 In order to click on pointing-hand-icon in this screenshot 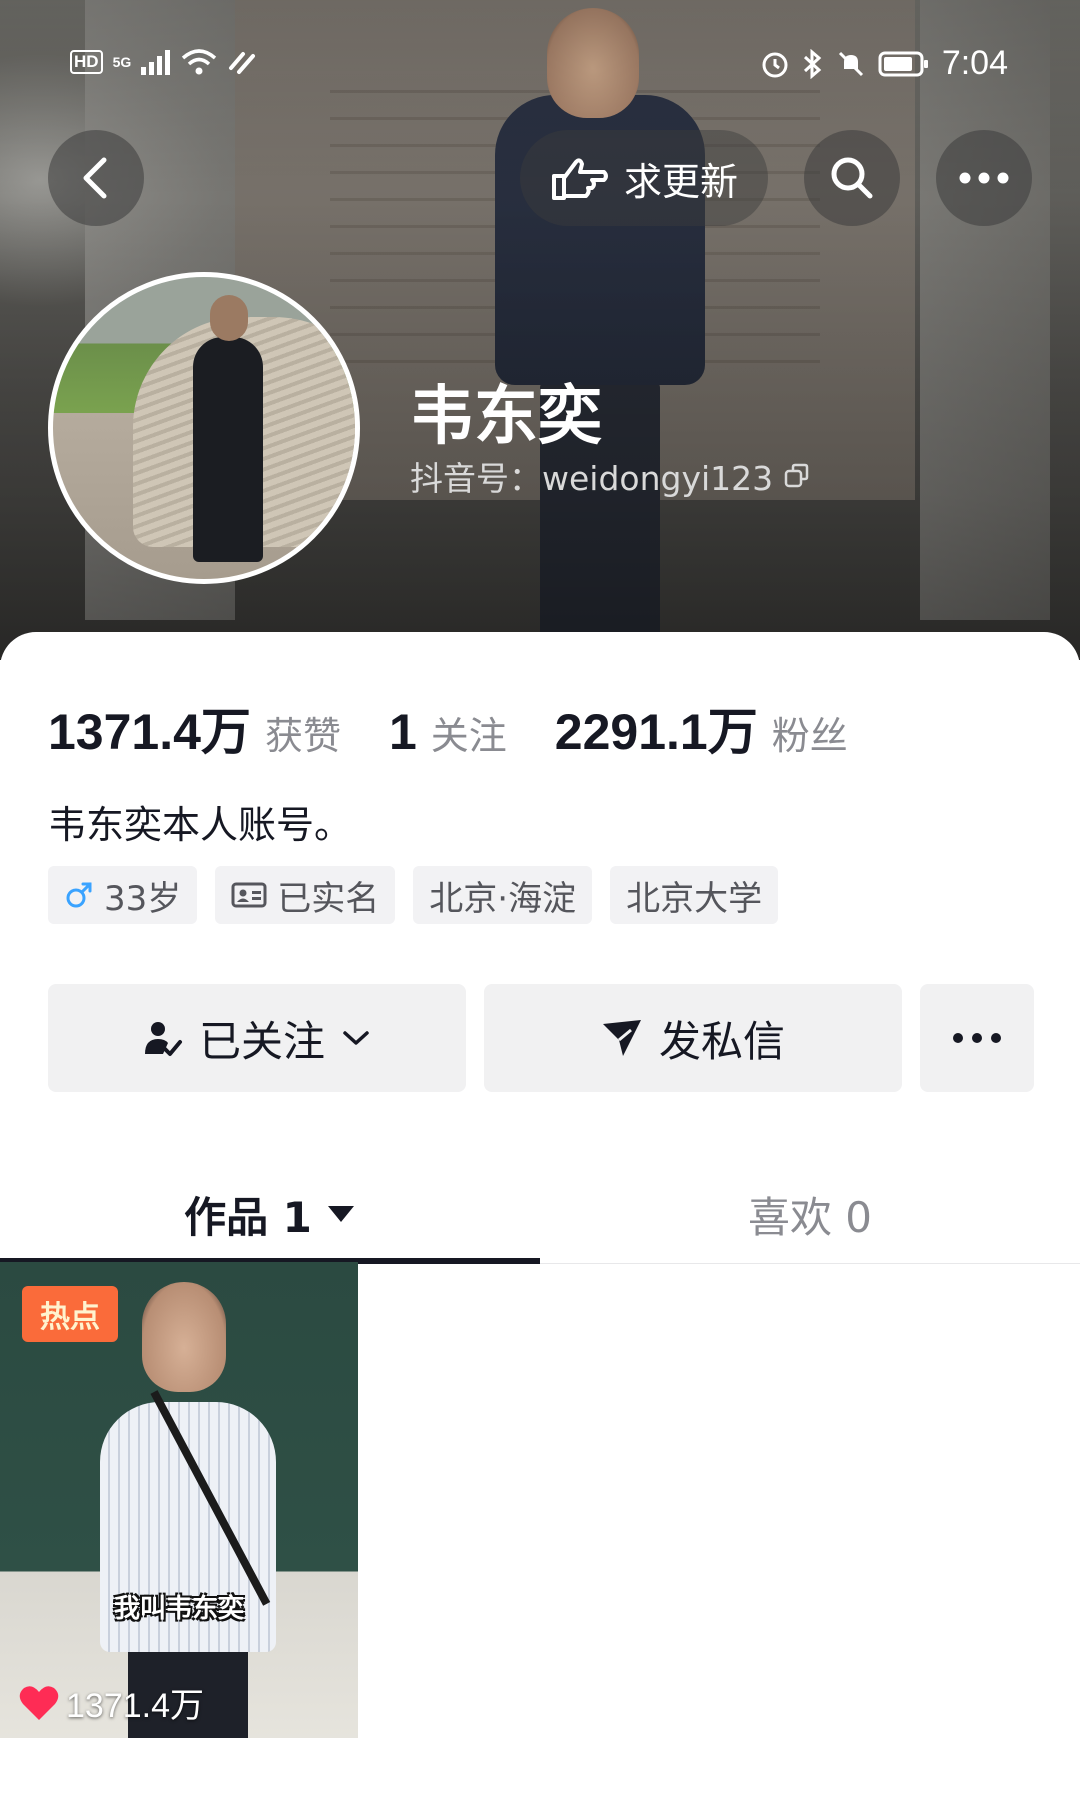, I will do `click(579, 179)`.